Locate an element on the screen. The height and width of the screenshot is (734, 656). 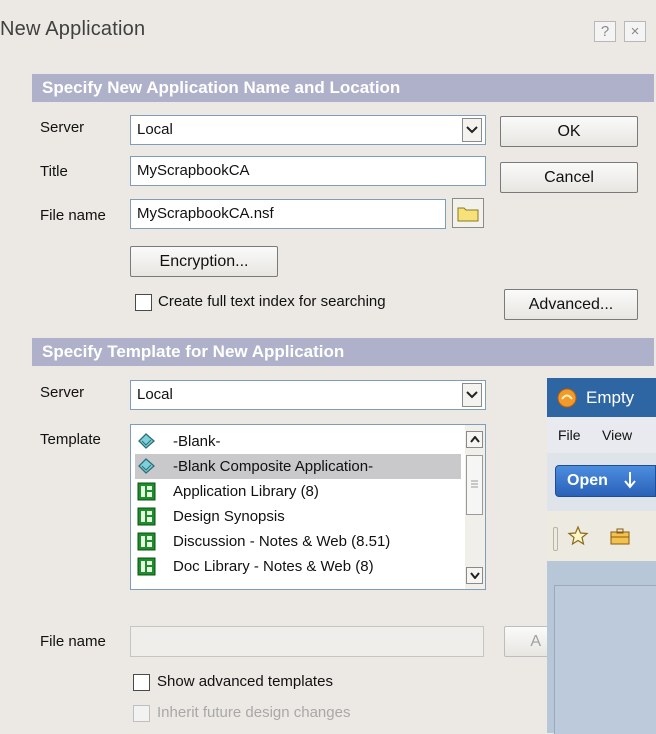
template-server-value: Local is located at coordinates (155, 394).